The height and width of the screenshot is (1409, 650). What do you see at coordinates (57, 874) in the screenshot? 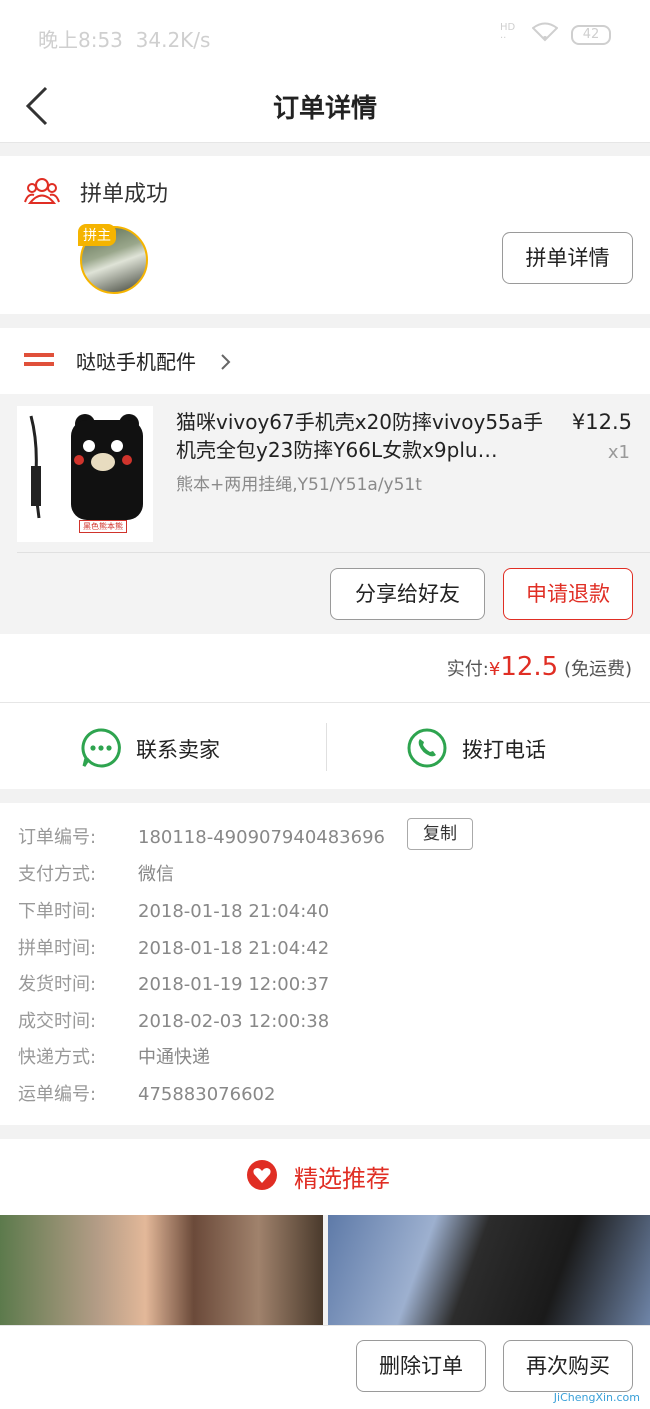
I see `info-key: 支付方式:` at bounding box center [57, 874].